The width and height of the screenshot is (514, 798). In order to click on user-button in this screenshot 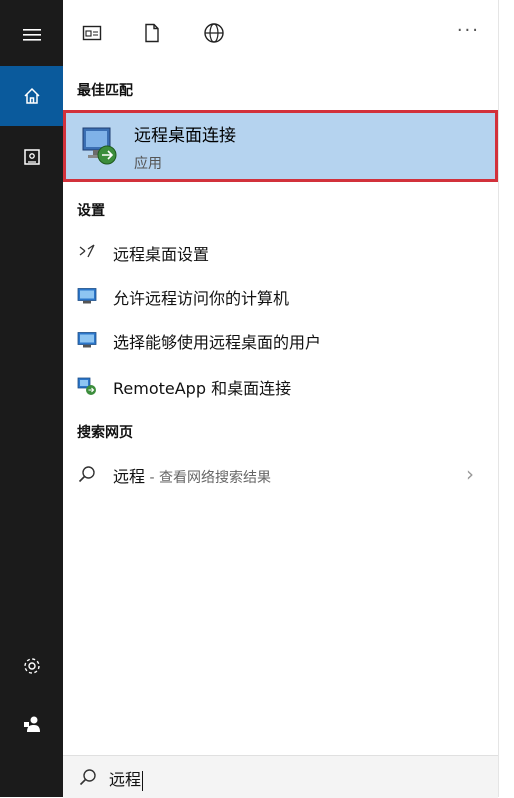, I will do `click(31, 724)`.